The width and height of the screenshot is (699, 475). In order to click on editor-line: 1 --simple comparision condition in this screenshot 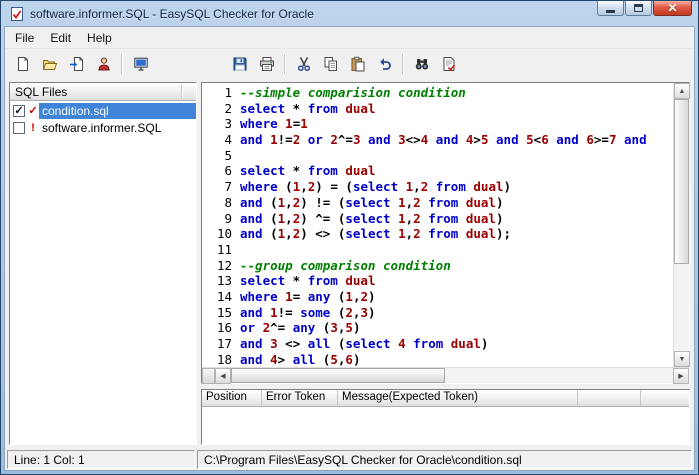, I will do `click(437, 93)`.